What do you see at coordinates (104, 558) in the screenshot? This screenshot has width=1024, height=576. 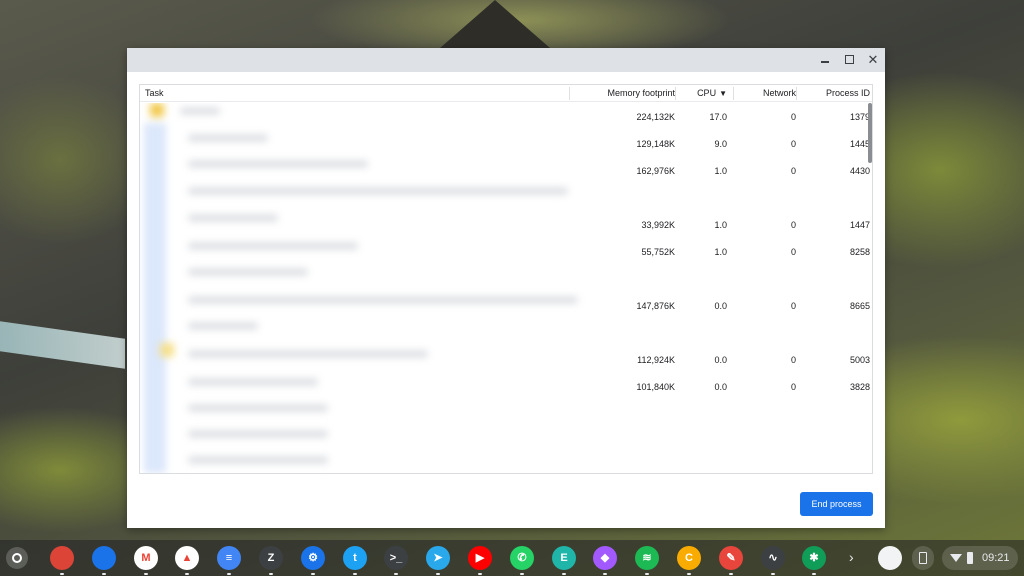 I see `files-app-icon` at bounding box center [104, 558].